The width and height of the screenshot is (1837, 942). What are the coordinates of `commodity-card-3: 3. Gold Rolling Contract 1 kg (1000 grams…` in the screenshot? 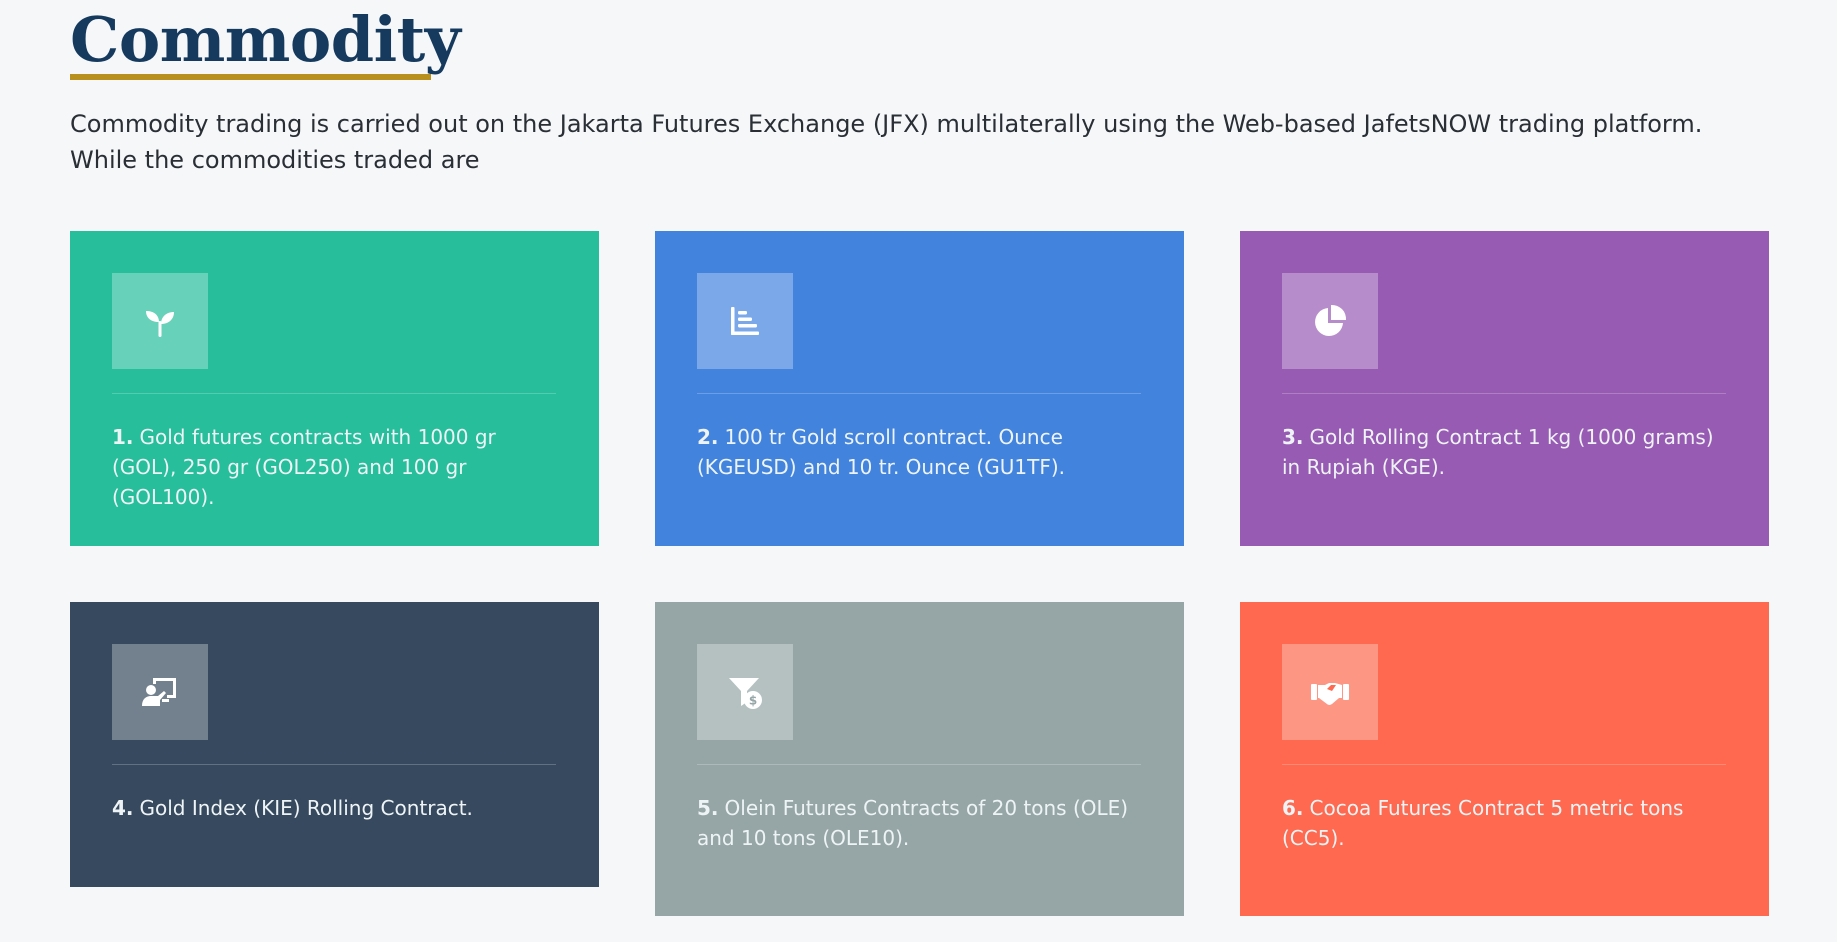 It's located at (1504, 388).